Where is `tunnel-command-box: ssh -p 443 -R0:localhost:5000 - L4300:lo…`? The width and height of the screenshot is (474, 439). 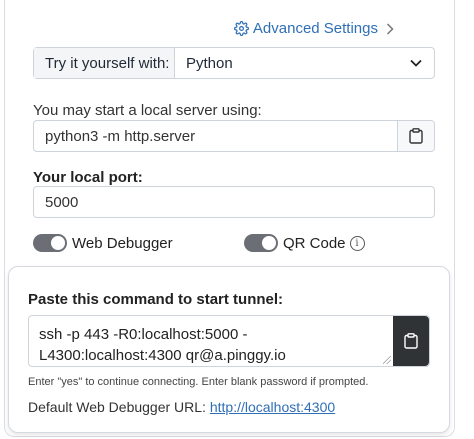 tunnel-command-box: ssh -p 443 -R0:localhost:5000 - L4300:lo… is located at coordinates (229, 341).